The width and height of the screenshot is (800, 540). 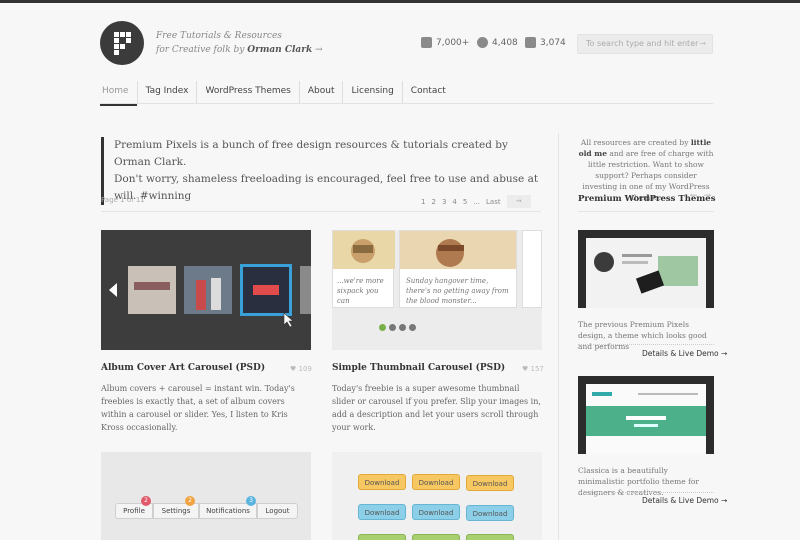 What do you see at coordinates (465, 202) in the screenshot?
I see `page-5: 5` at bounding box center [465, 202].